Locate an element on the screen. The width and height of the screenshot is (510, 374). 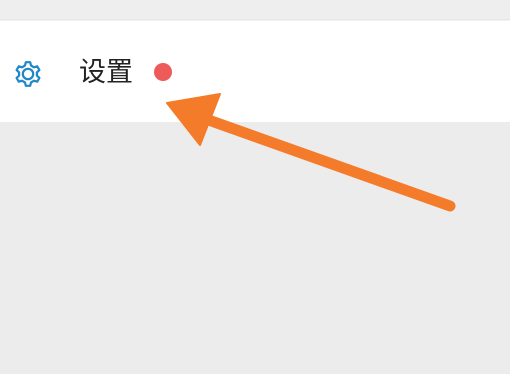
settings-label: 设置 is located at coordinates (106, 72).